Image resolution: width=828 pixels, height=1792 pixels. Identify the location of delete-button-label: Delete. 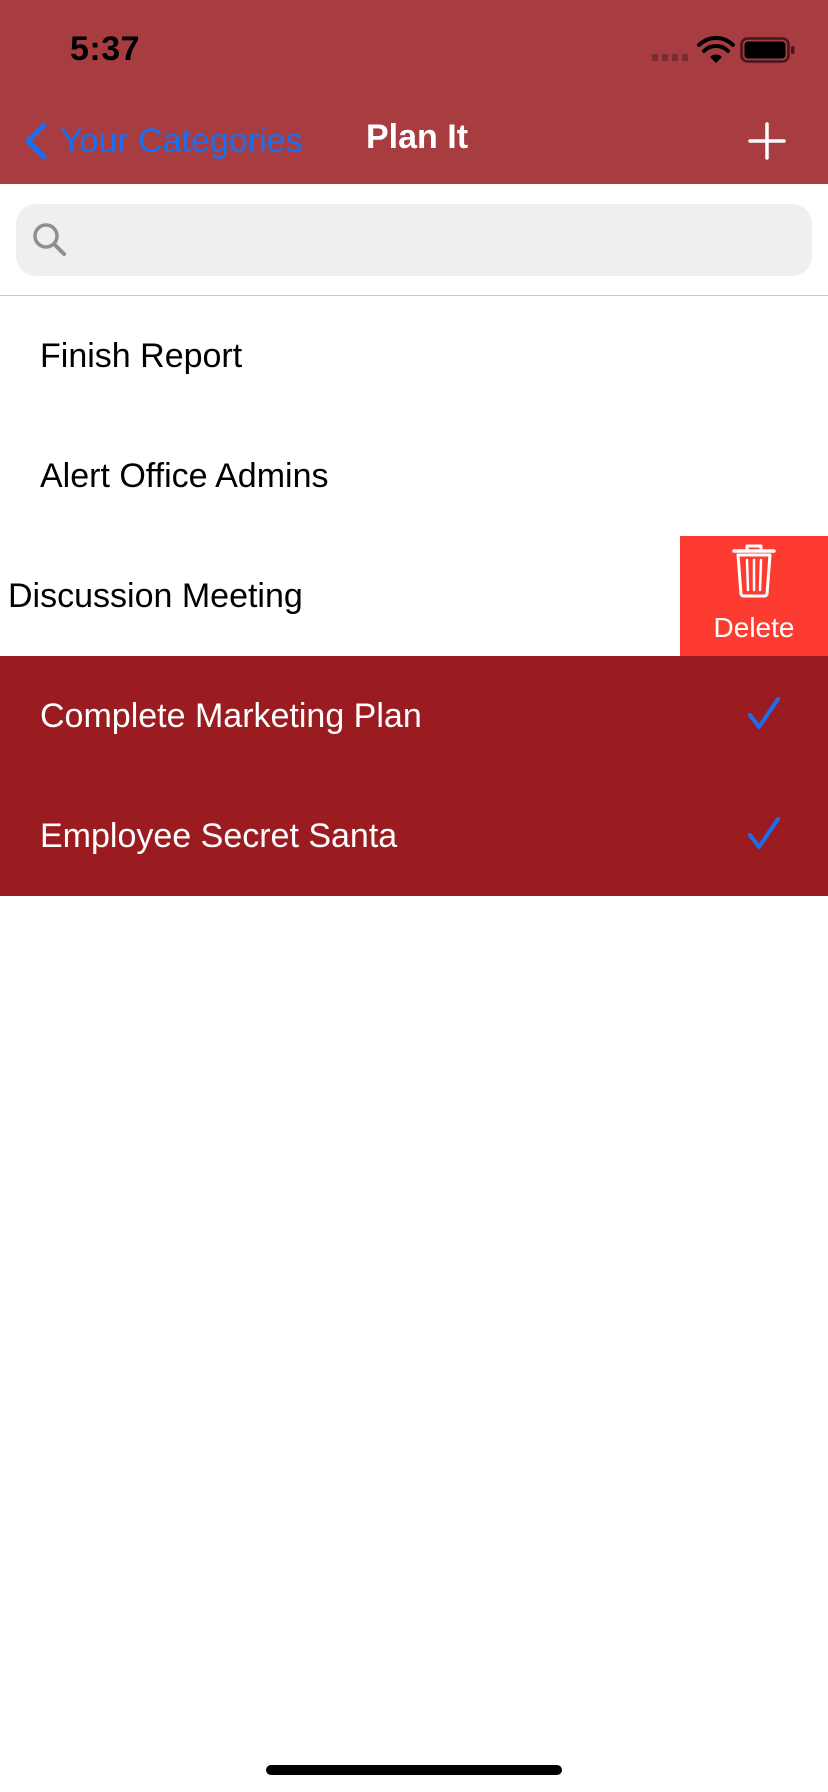
(754, 627).